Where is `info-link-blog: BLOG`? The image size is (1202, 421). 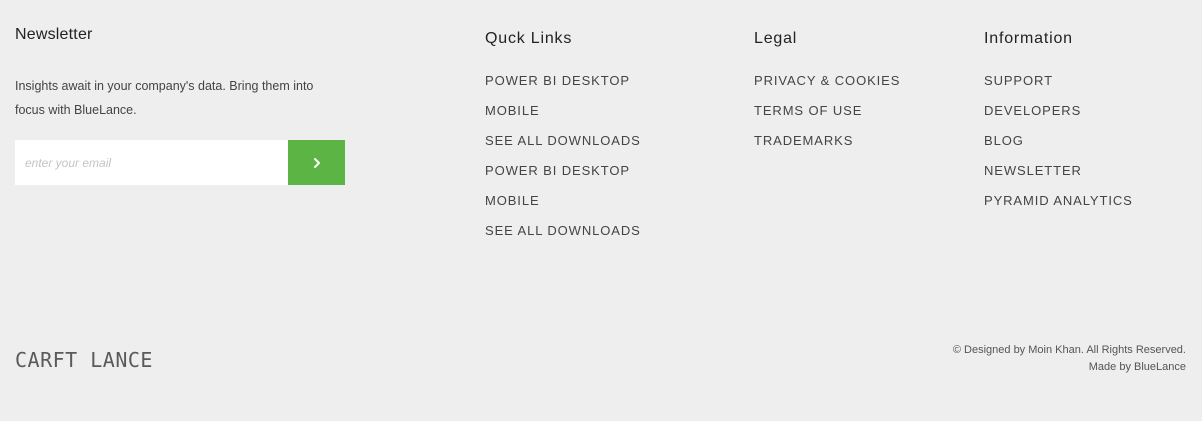
info-link-blog: BLOG is located at coordinates (1004, 140).